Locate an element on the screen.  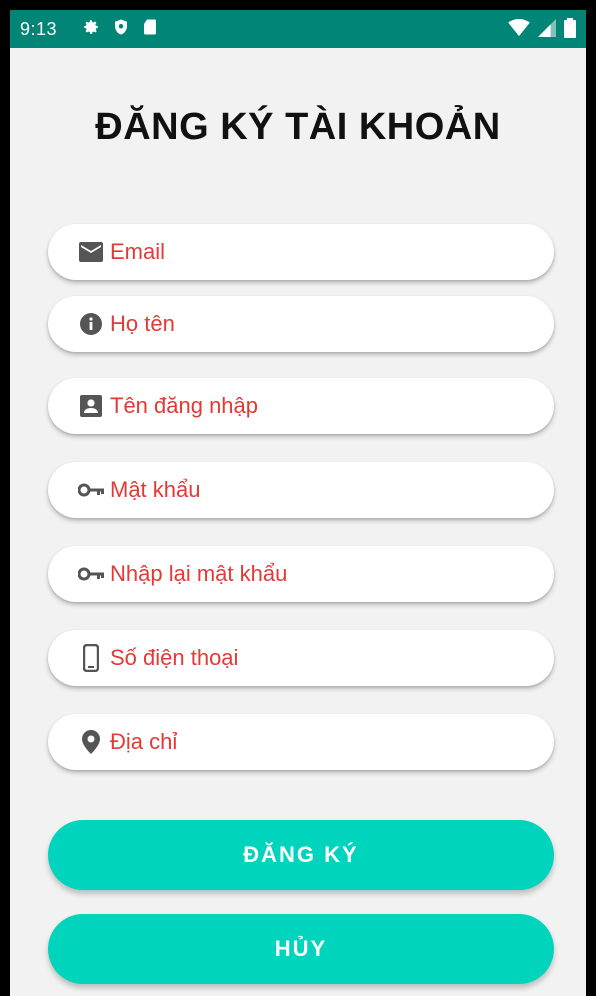
status-bar: 9:13 is located at coordinates (298, 29).